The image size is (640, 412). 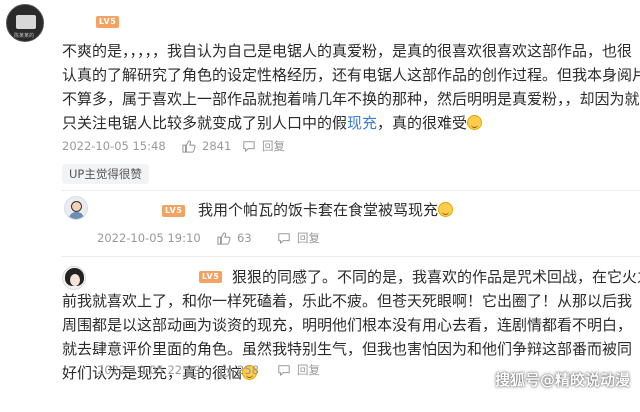 What do you see at coordinates (347, 349) in the screenshot?
I see `comment-line: 就去肆意评价里面的角色。虽然我特别生气，但我也害怕因为和他们争辩这部番而被同` at bounding box center [347, 349].